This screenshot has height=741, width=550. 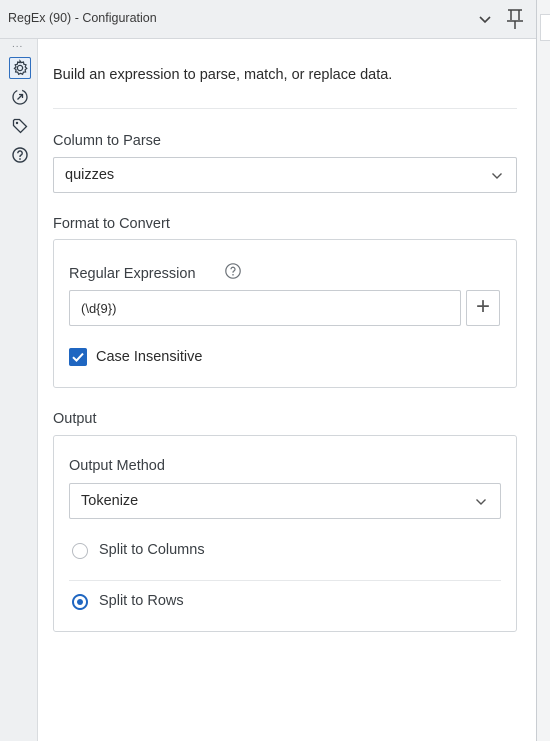 I want to click on split-to-columns-label: Split to Columns, so click(x=152, y=550).